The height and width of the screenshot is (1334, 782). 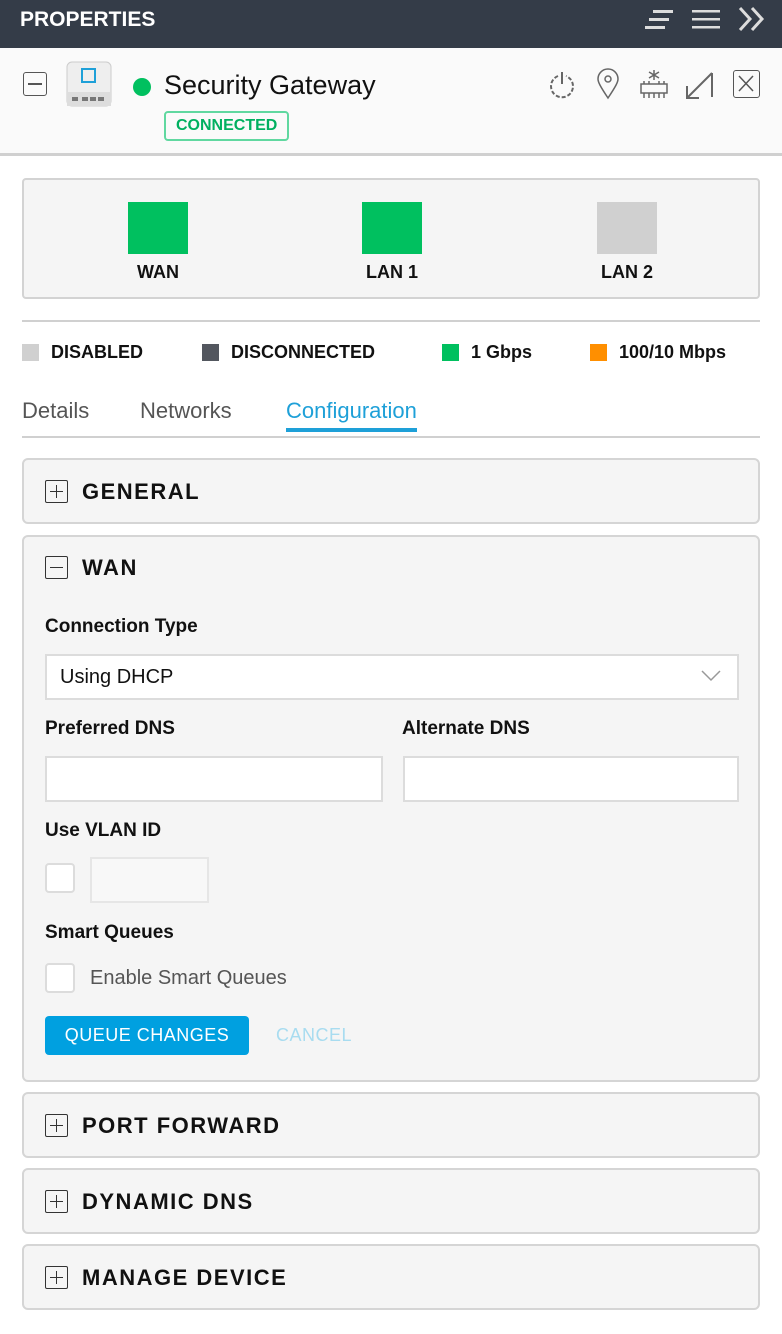 I want to click on tab-networks: Networks, so click(x=186, y=411).